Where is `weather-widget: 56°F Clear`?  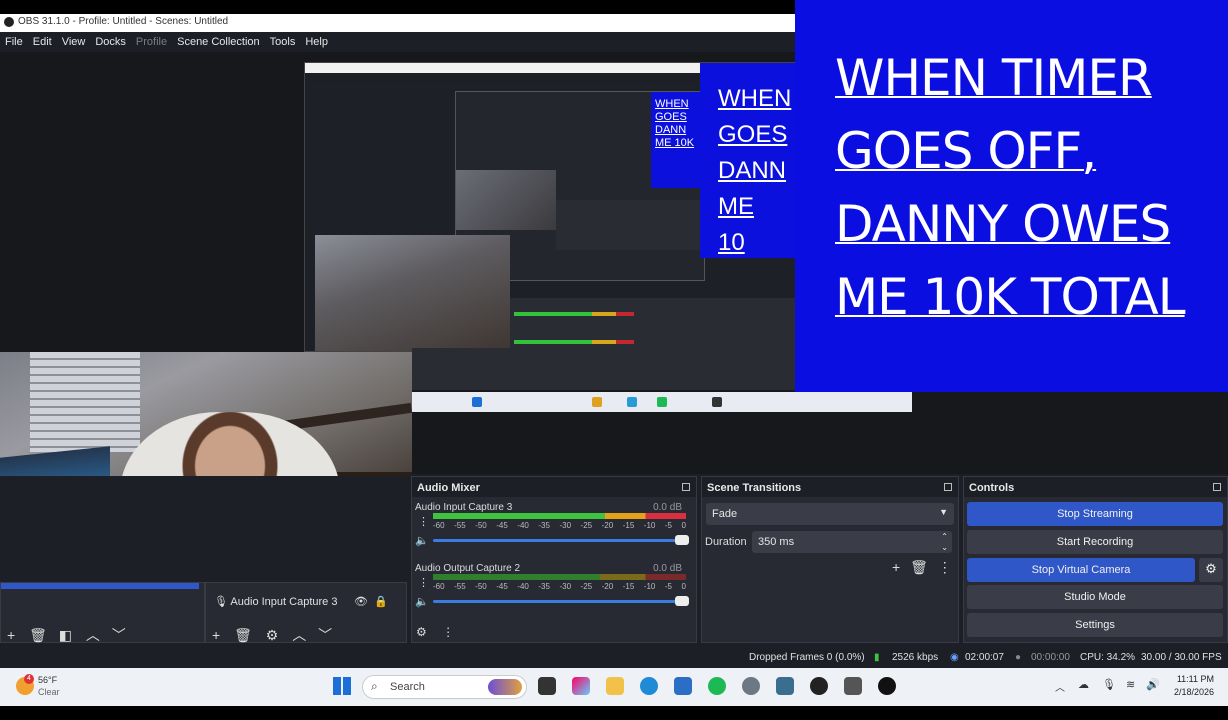 weather-widget: 56°F Clear is located at coordinates (49, 686).